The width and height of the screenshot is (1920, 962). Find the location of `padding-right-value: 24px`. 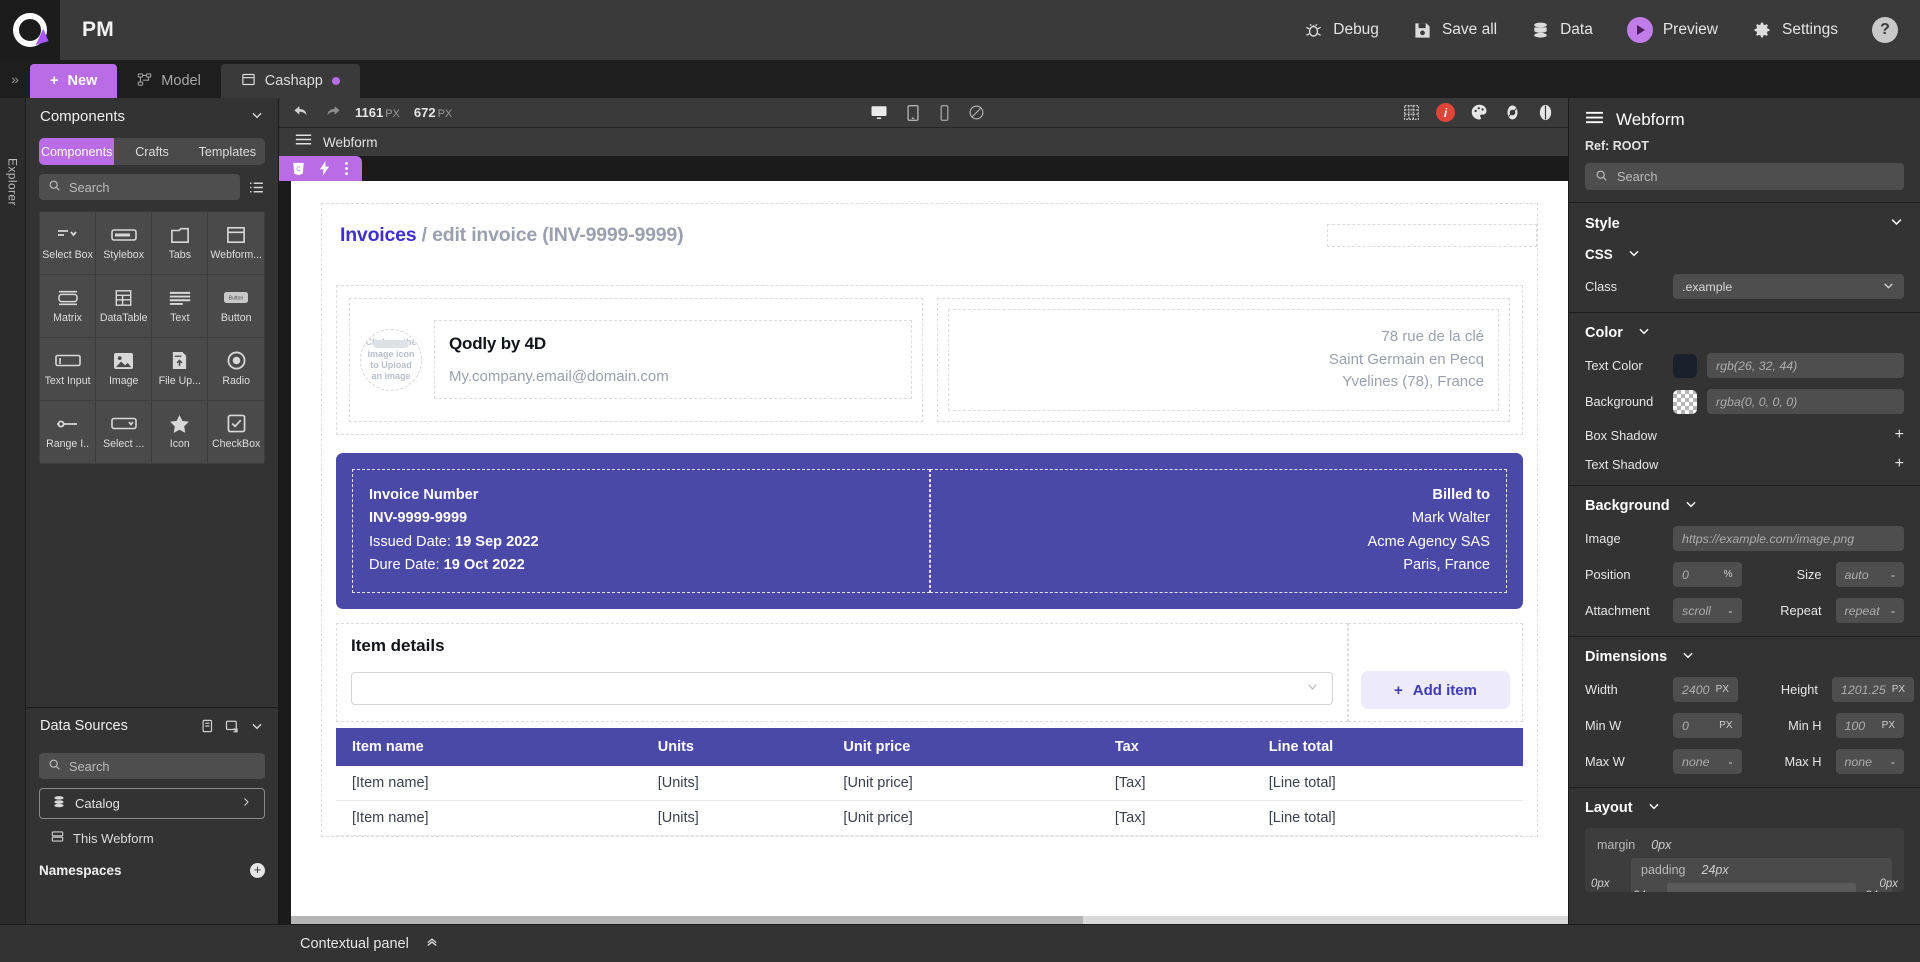

padding-right-value: 24px is located at coordinates (1877, 891).